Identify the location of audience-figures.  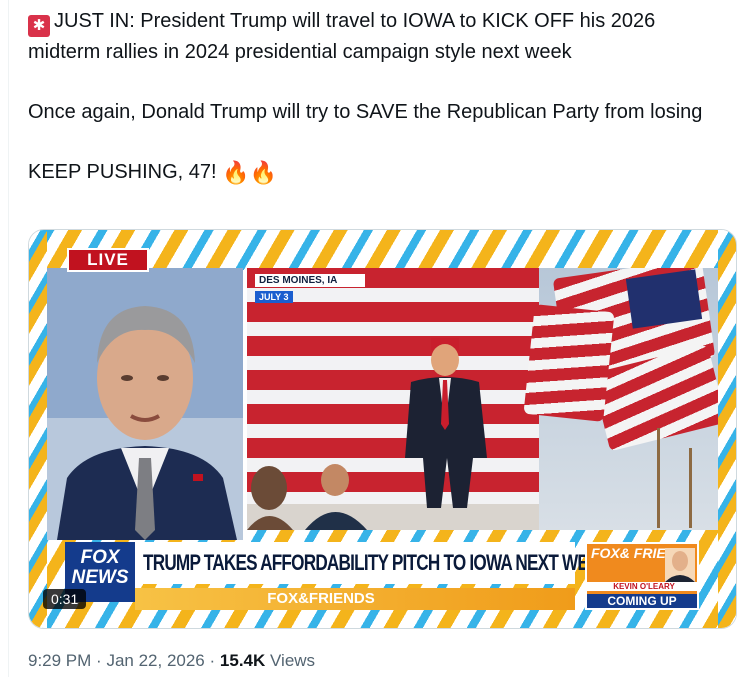
(307, 497).